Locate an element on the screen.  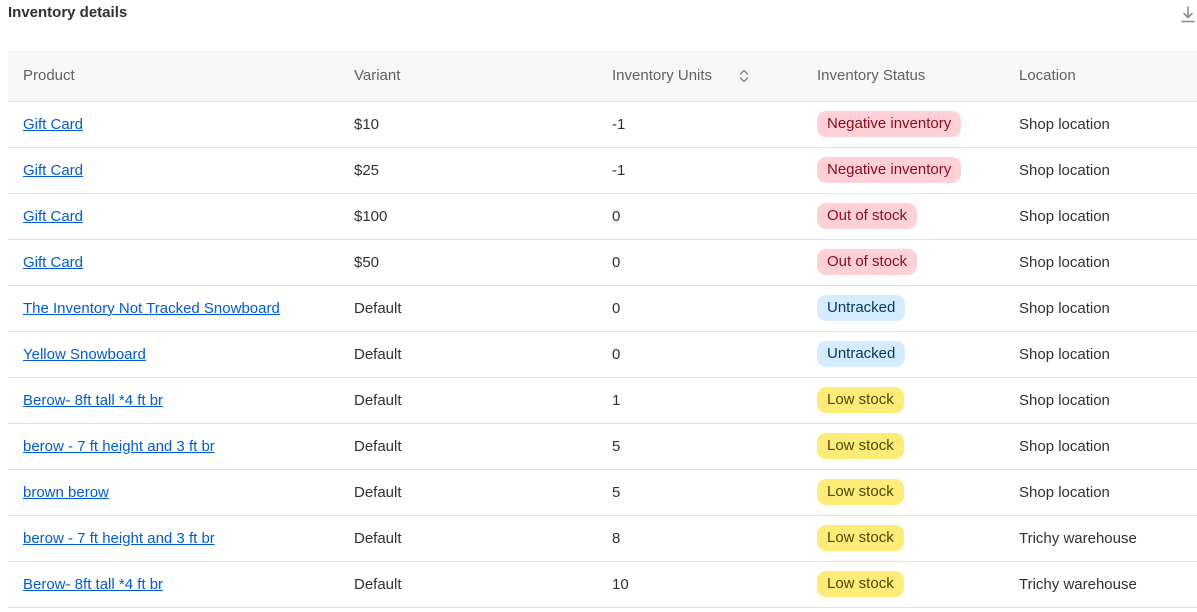
column-header-units-label: Inventory Units is located at coordinates (662, 76).